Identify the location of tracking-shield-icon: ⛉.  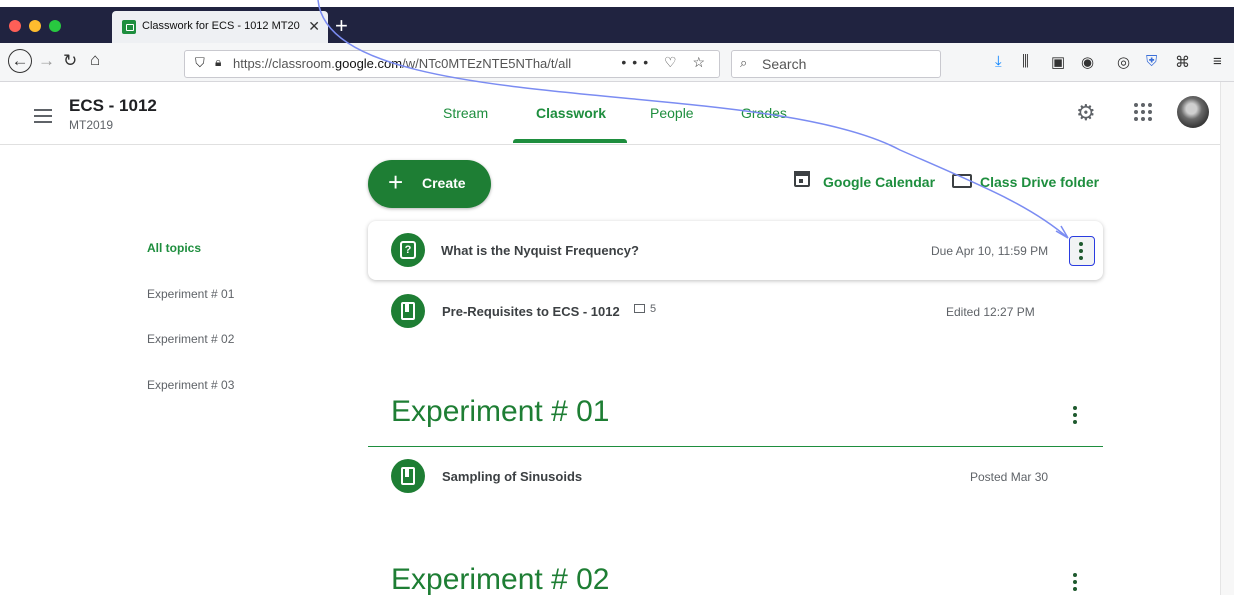
(200, 63).